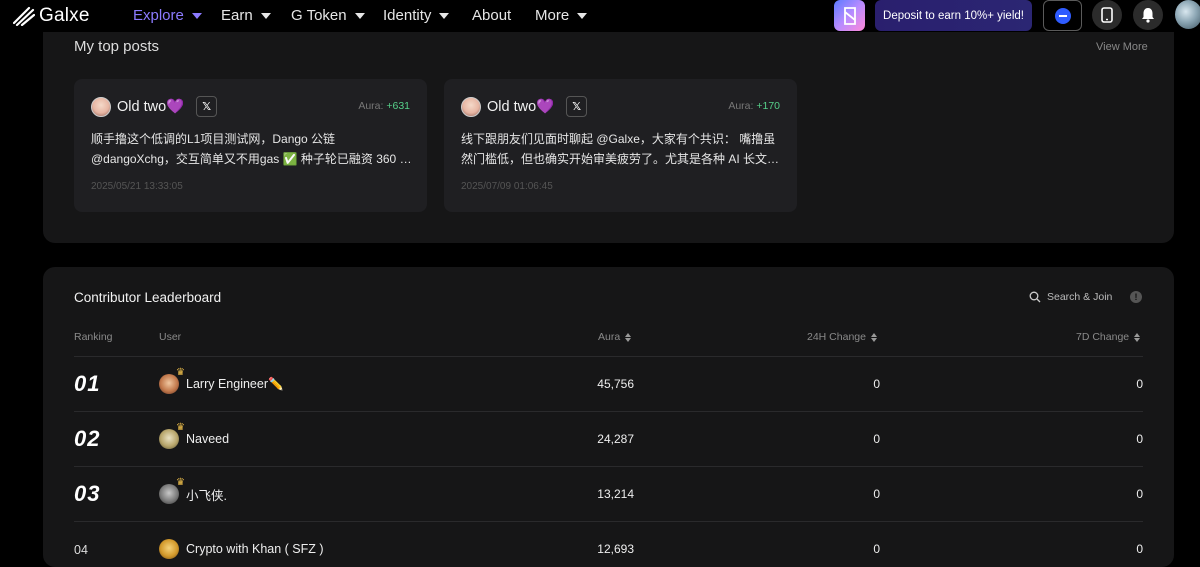 The width and height of the screenshot is (1200, 567). I want to click on phone-icon, so click(1107, 15).